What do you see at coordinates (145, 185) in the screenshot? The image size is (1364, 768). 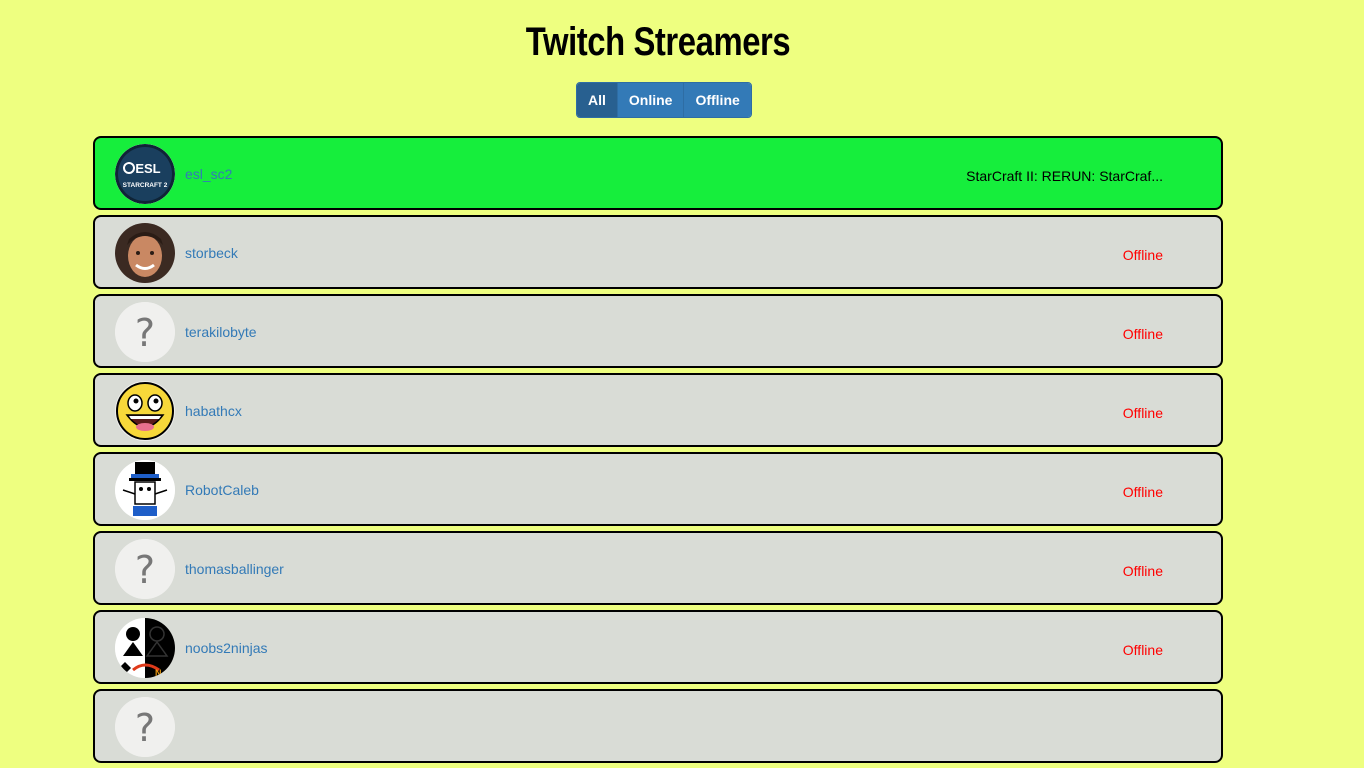 I see `svg-text: STARCRAFT 2` at bounding box center [145, 185].